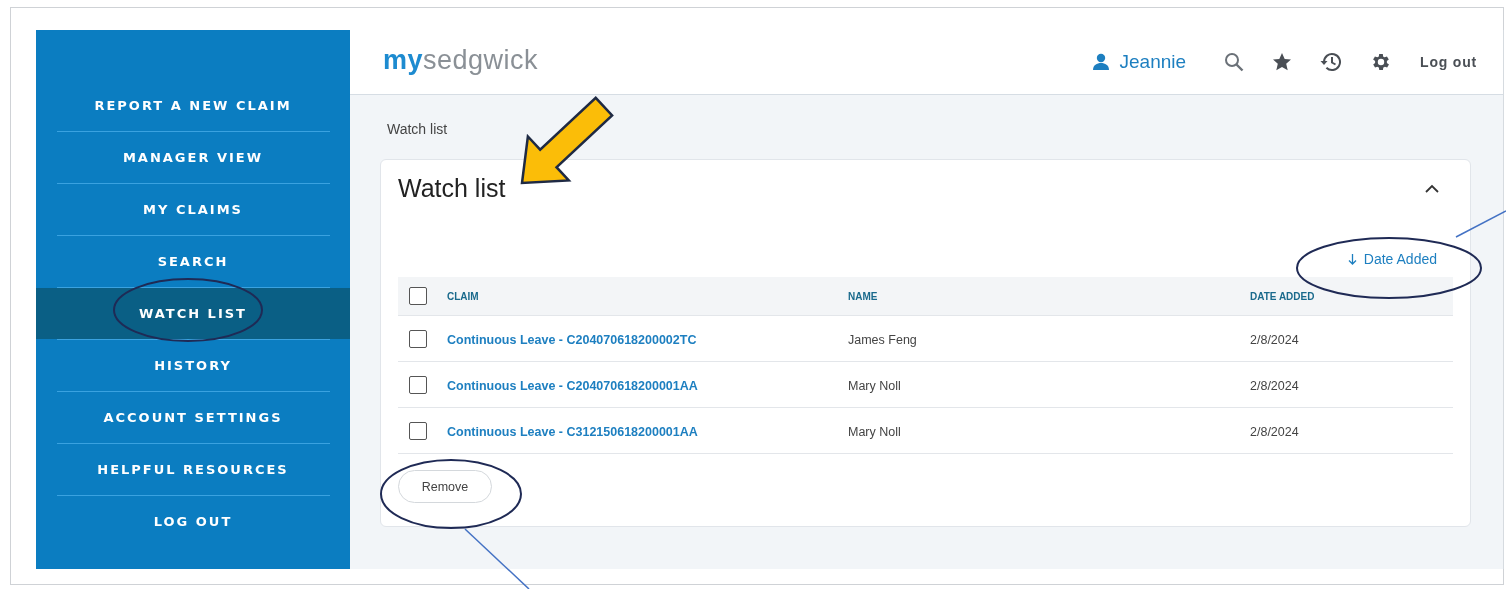 Image resolution: width=1506 pixels, height=589 pixels. What do you see at coordinates (193, 417) in the screenshot?
I see `sidebar-item: ACCOUNT SETTINGS` at bounding box center [193, 417].